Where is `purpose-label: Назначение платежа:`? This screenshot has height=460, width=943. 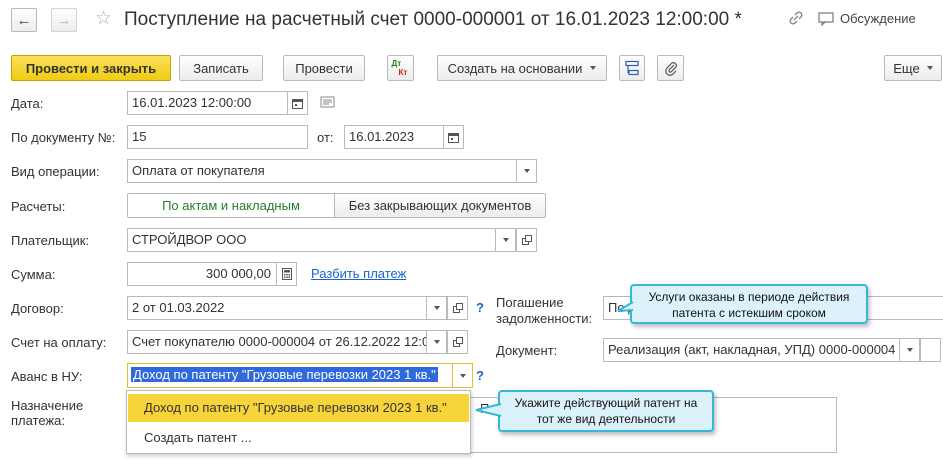 purpose-label: Назначение платежа: is located at coordinates (47, 413).